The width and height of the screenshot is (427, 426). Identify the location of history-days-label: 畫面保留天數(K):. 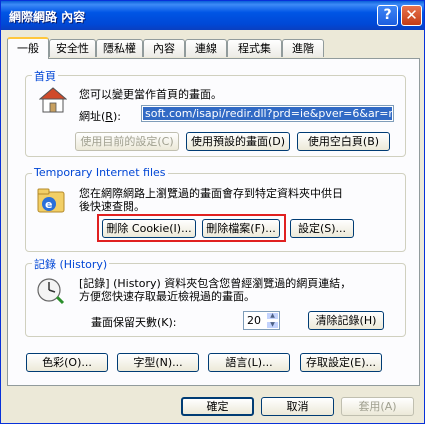
(134, 322).